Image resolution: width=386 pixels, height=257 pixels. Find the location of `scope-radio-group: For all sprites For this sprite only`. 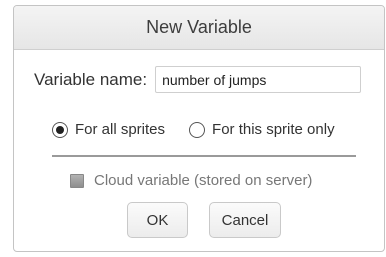

scope-radio-group: For all sprites For this sprite only is located at coordinates (193, 129).